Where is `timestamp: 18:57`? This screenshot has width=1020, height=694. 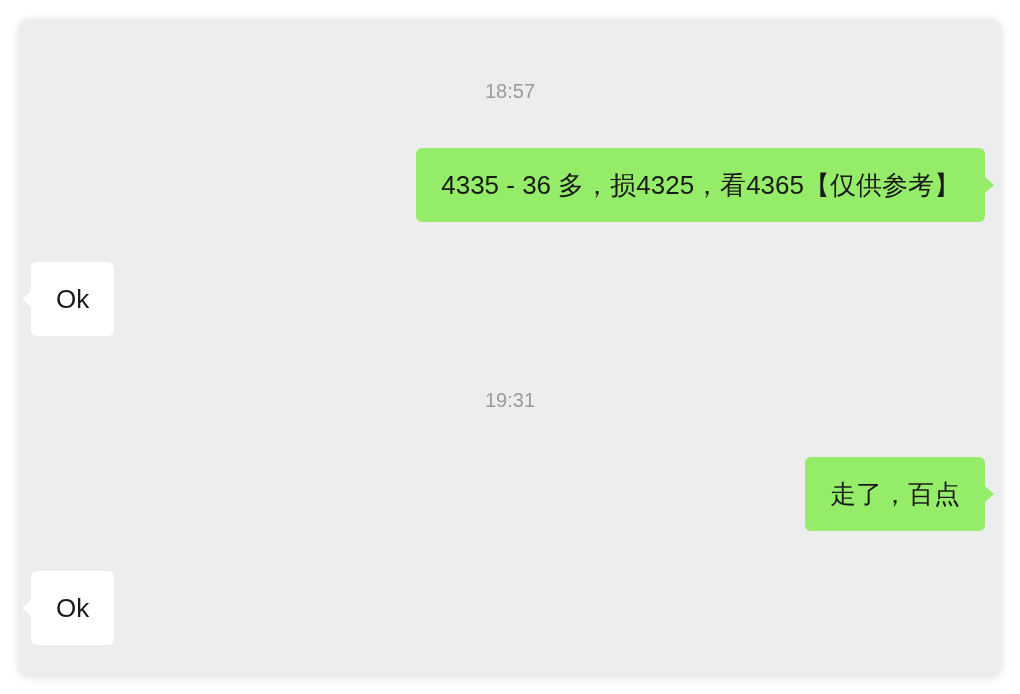 timestamp: 18:57 is located at coordinates (510, 91).